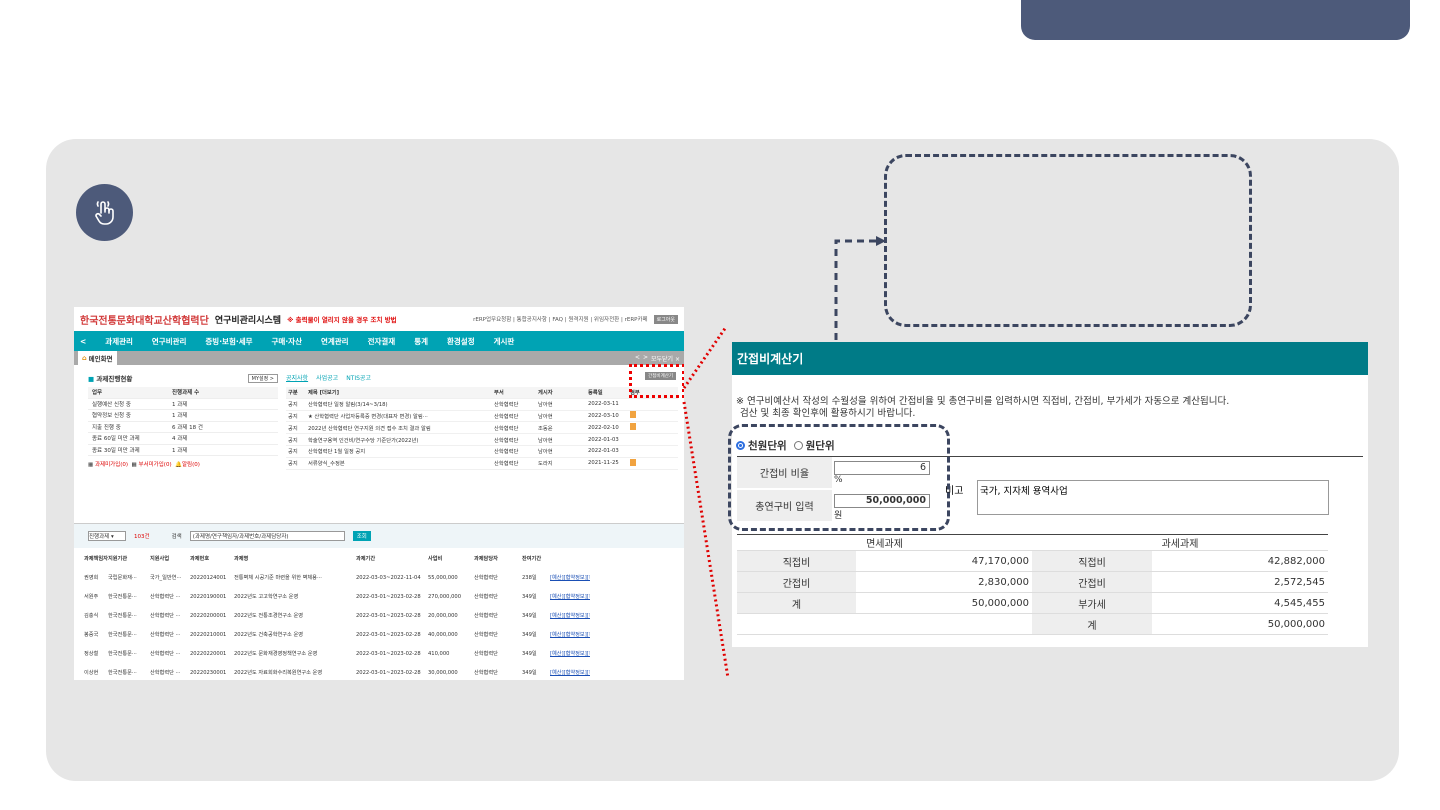 This screenshot has height=810, width=1440. Describe the element at coordinates (881, 241) in the screenshot. I see `callout-arrowhead-icon` at that location.